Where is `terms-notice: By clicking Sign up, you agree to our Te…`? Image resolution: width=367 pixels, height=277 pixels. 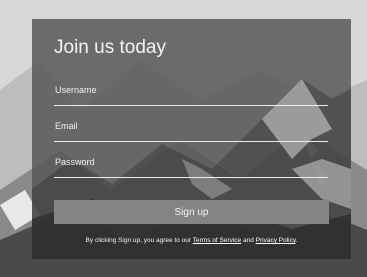 terms-notice: By clicking Sign up, you agree to our Te… is located at coordinates (191, 240).